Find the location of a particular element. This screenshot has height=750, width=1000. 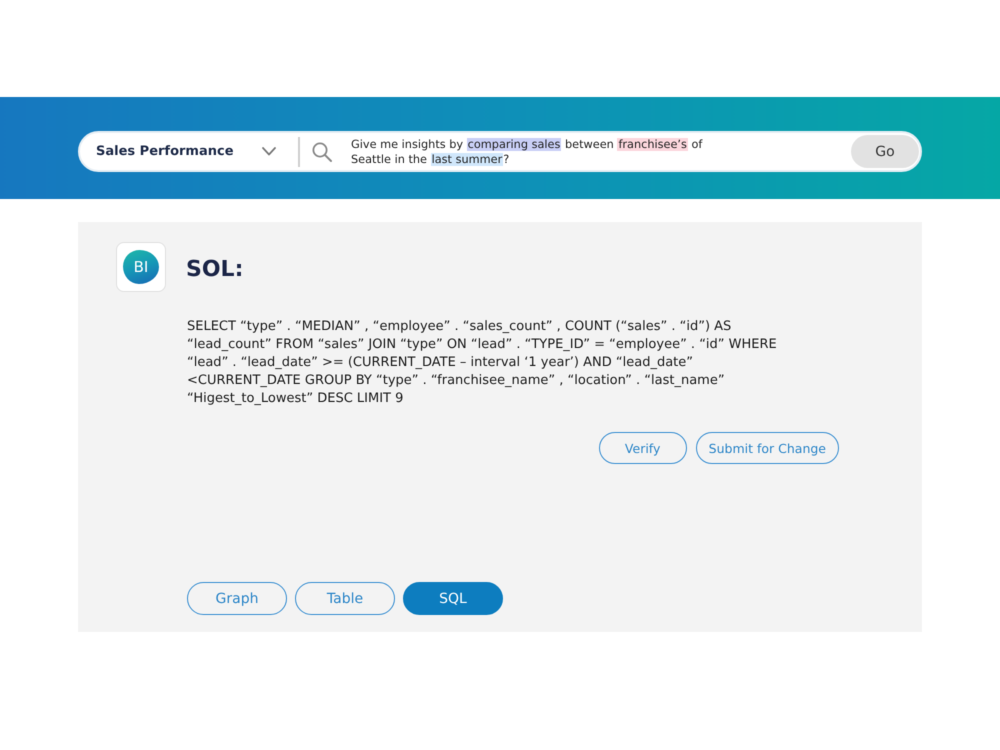

panel-title: SOL: is located at coordinates (215, 269).